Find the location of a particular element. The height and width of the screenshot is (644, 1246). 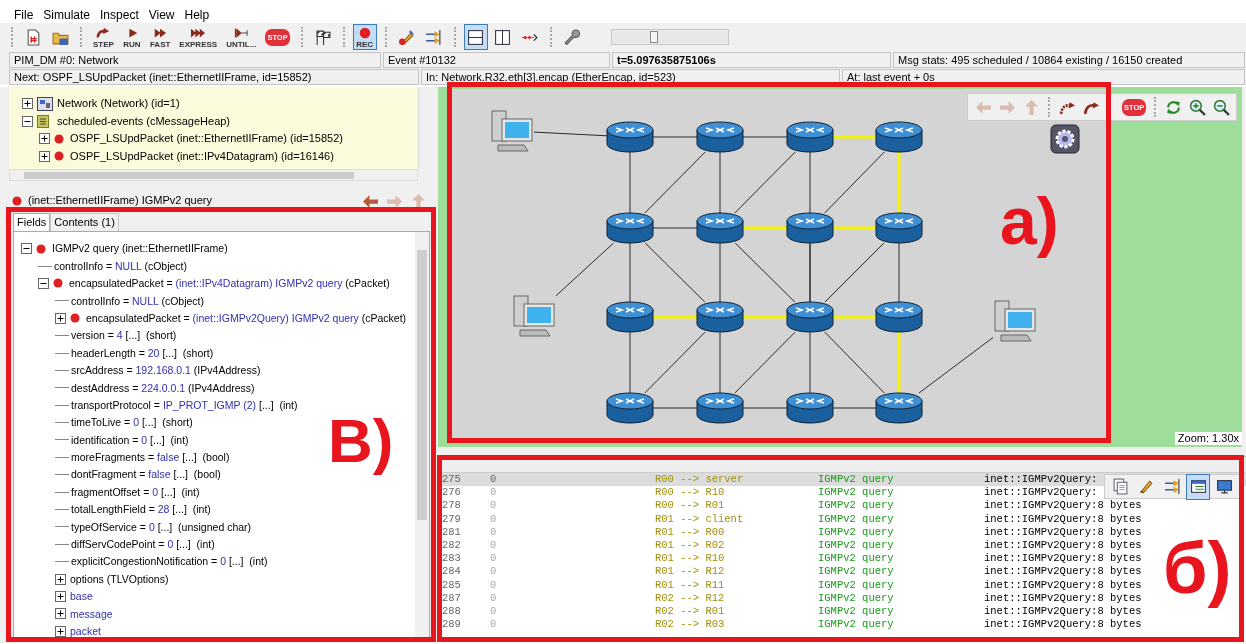

split-columns-icon is located at coordinates (503, 37).